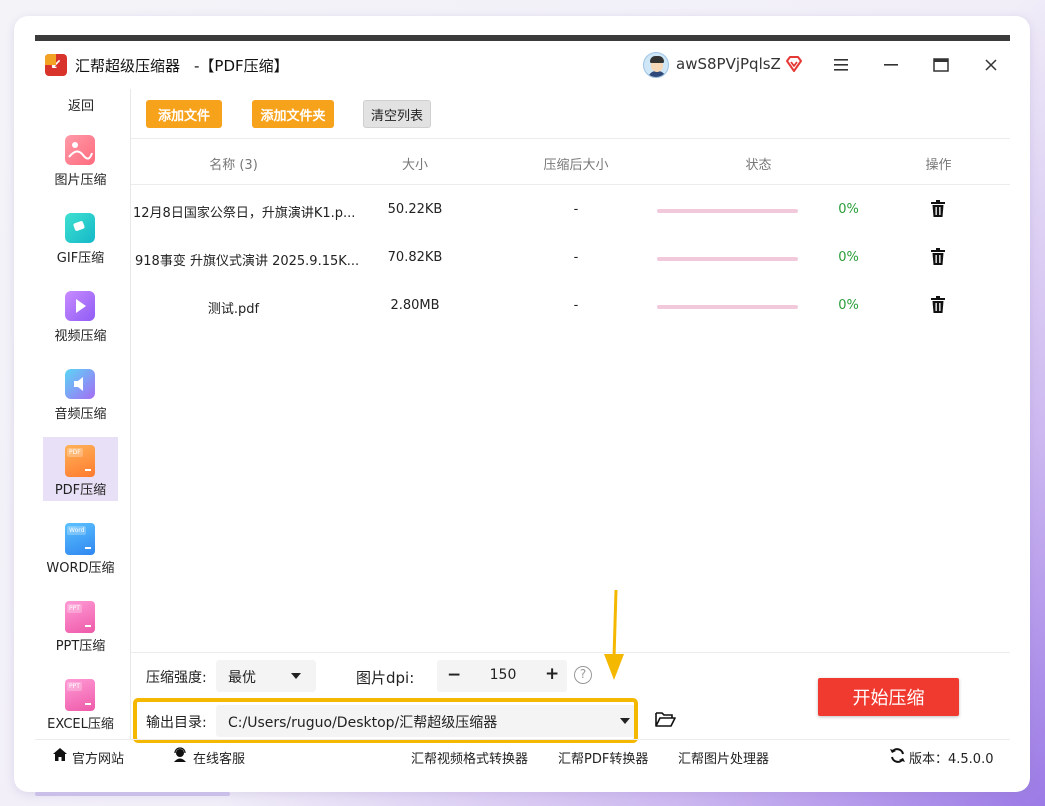 The height and width of the screenshot is (806, 1045). I want to click on sidebar-item-label: EXCEL压缩, so click(80, 724).